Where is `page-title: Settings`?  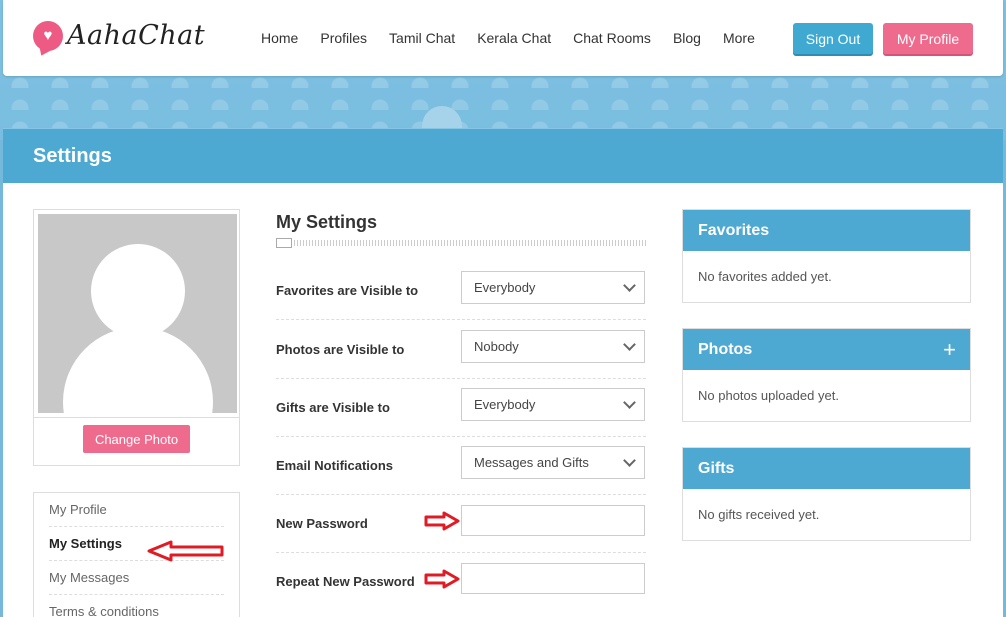
page-title: Settings is located at coordinates (72, 156).